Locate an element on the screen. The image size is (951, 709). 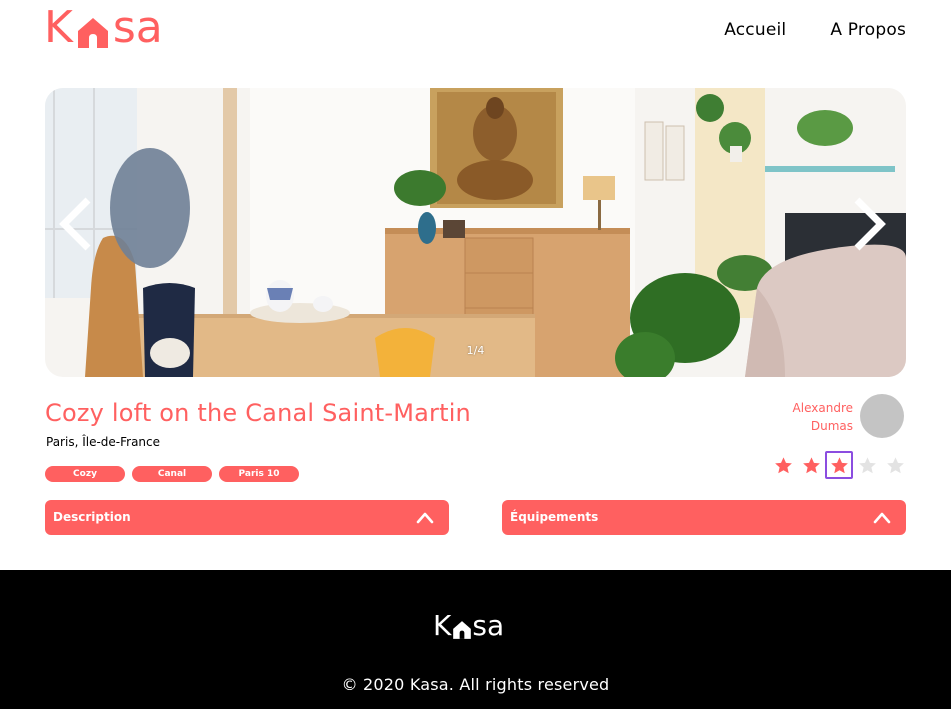
copyright-text: © 2020 Kasa. All rights reserved is located at coordinates (475, 684).